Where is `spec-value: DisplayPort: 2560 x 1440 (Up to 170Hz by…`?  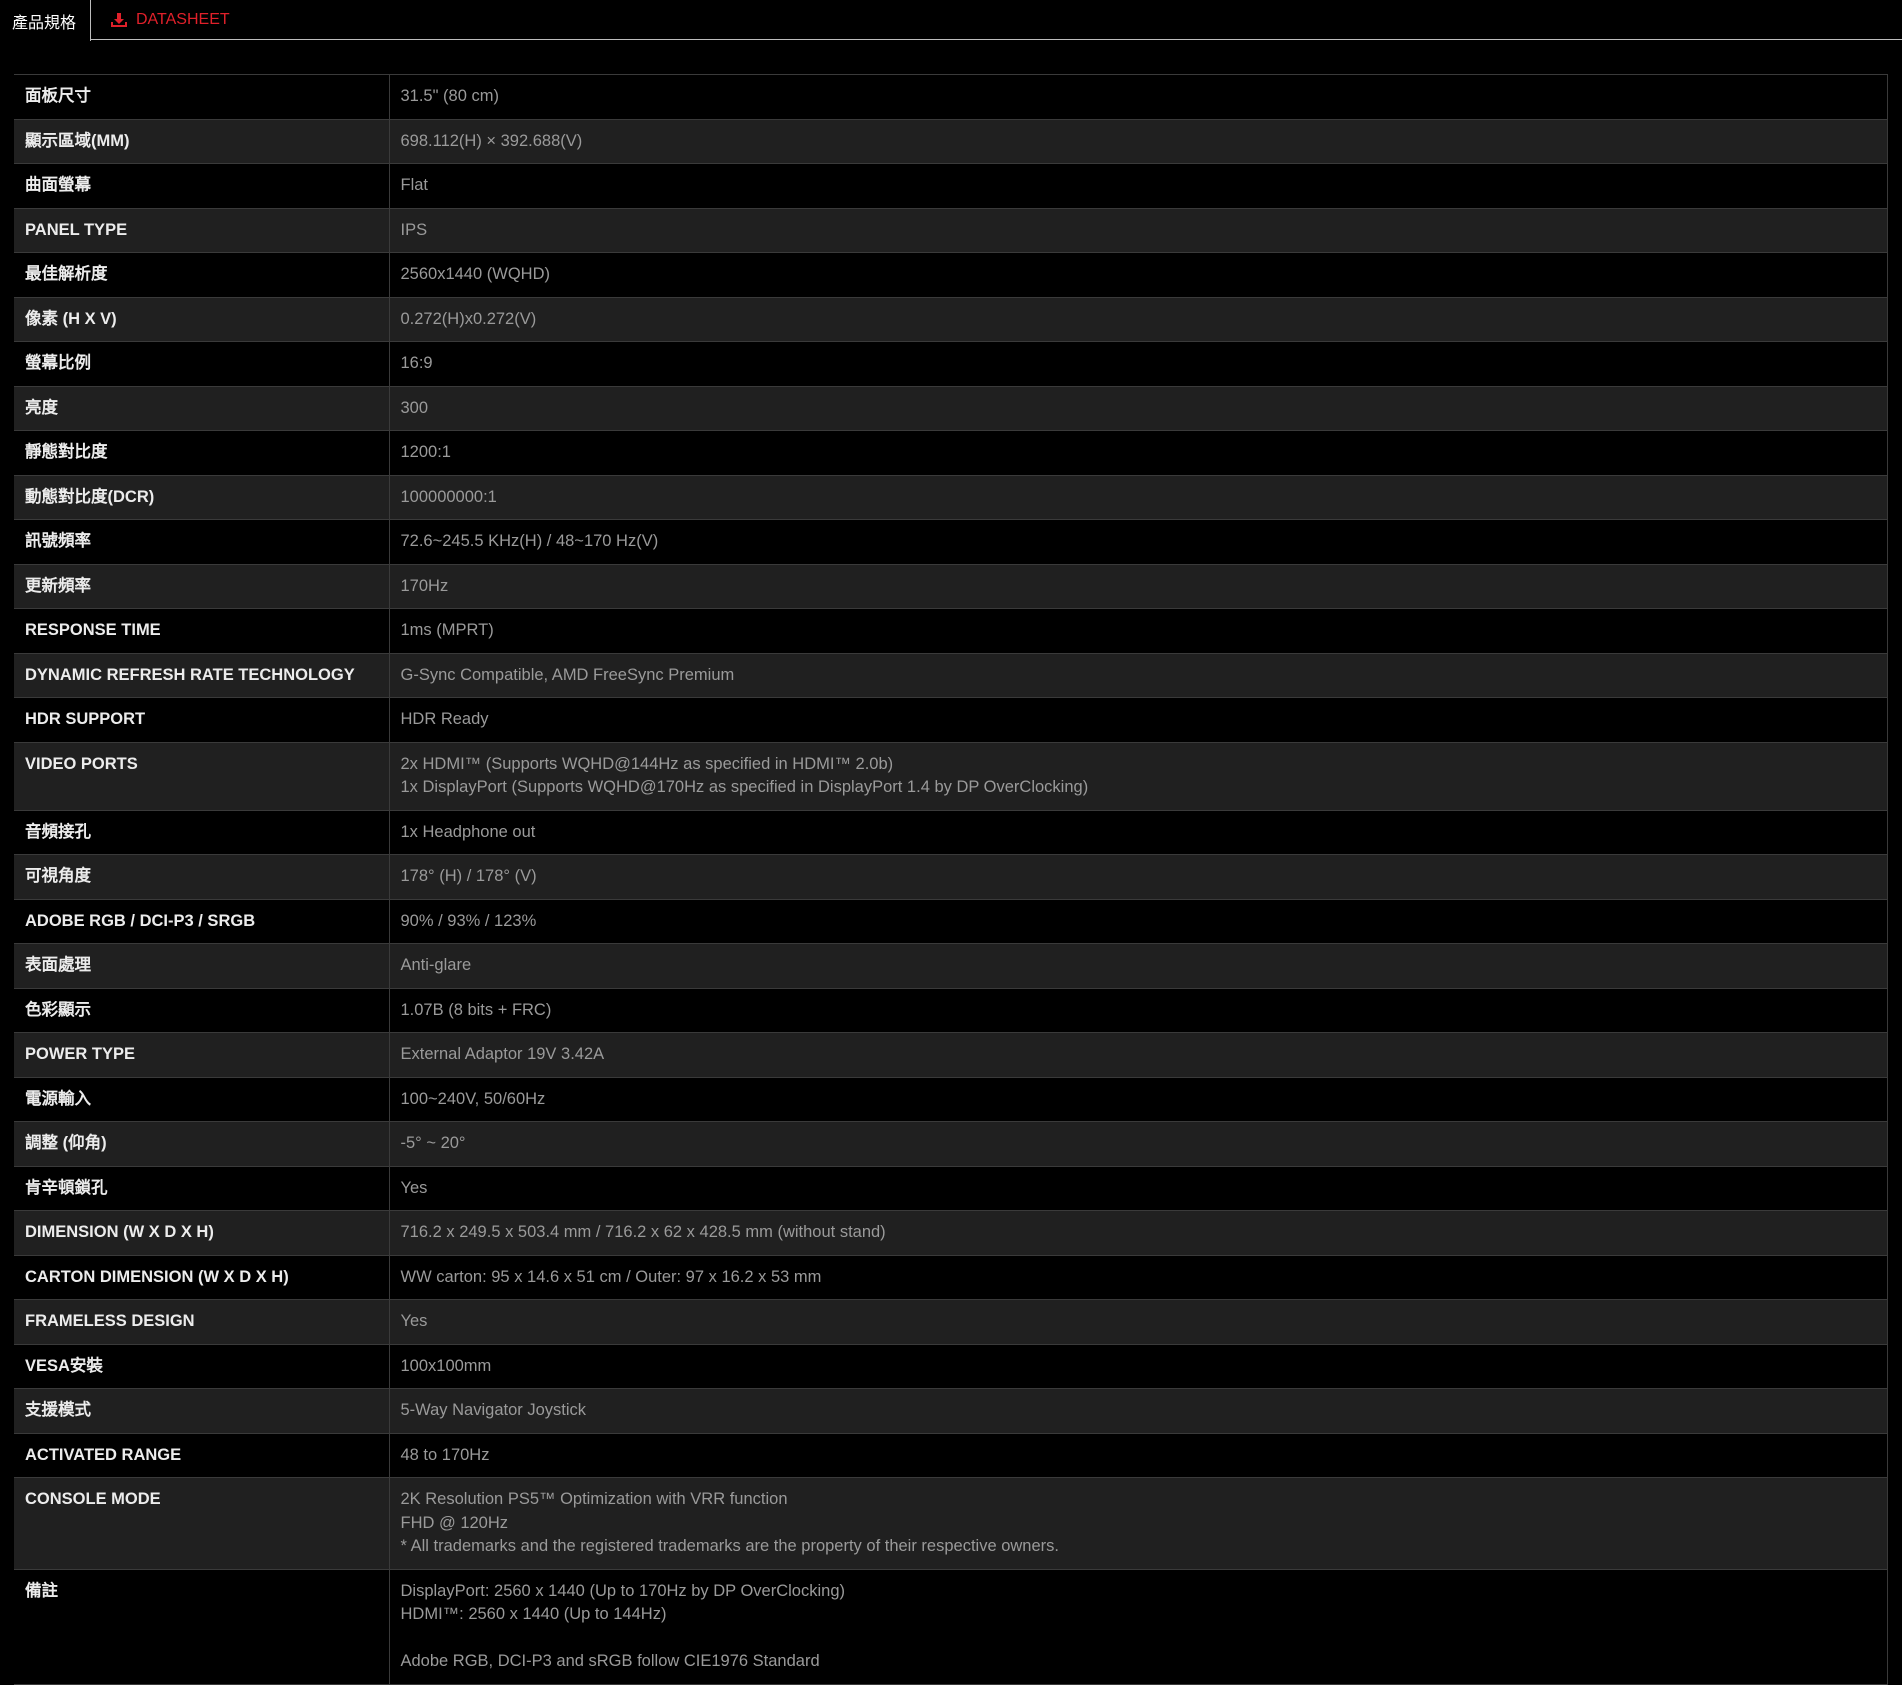 spec-value: DisplayPort: 2560 x 1440 (Up to 170Hz by… is located at coordinates (1138, 1627).